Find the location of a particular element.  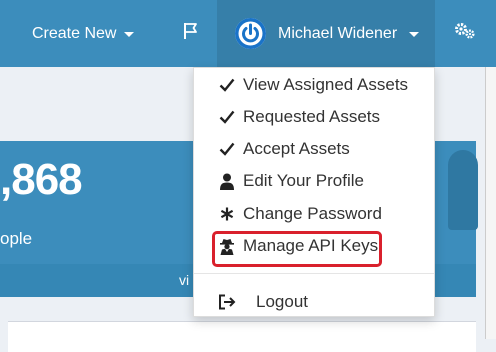

menu-item-accept-assets: Accept Assets is located at coordinates (284, 149).